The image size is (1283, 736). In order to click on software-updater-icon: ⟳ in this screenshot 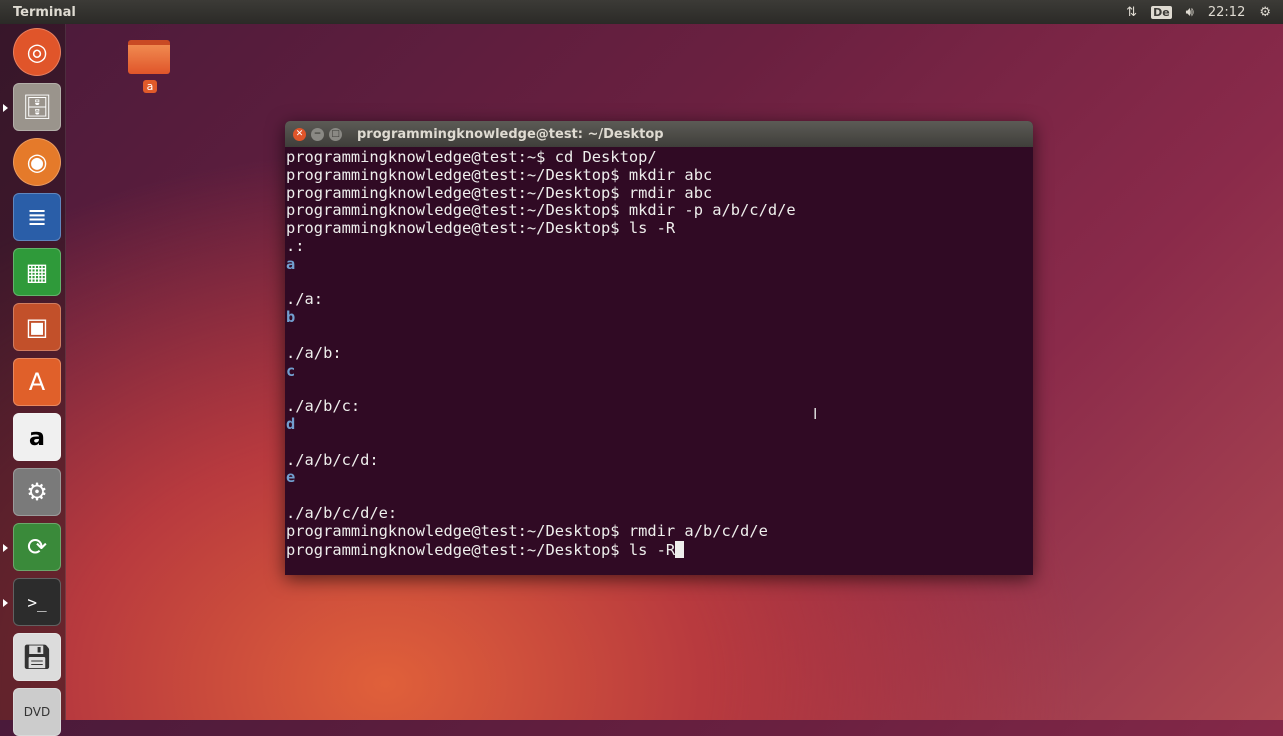, I will do `click(37, 547)`.